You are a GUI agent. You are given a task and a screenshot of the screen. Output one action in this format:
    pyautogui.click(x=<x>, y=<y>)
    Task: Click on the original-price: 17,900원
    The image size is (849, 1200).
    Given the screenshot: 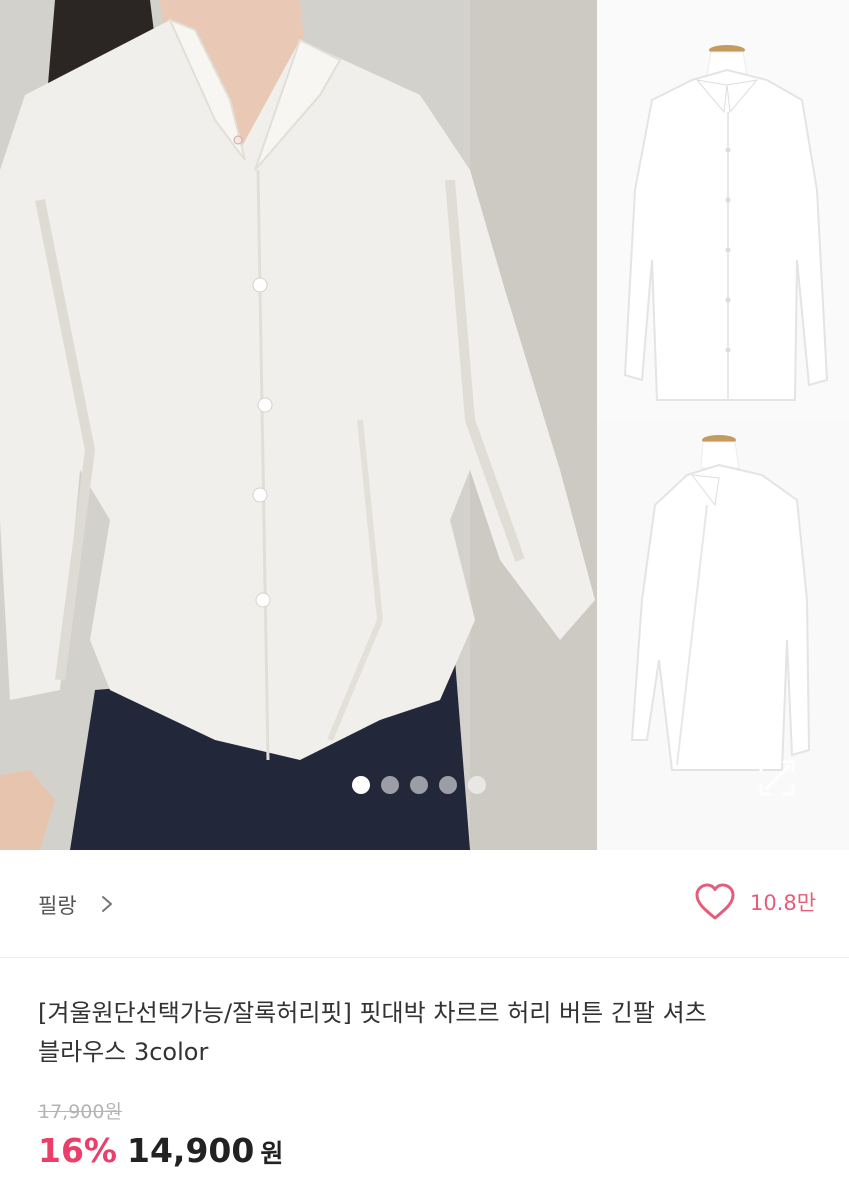 What is the action you would take?
    pyautogui.click(x=80, y=1112)
    